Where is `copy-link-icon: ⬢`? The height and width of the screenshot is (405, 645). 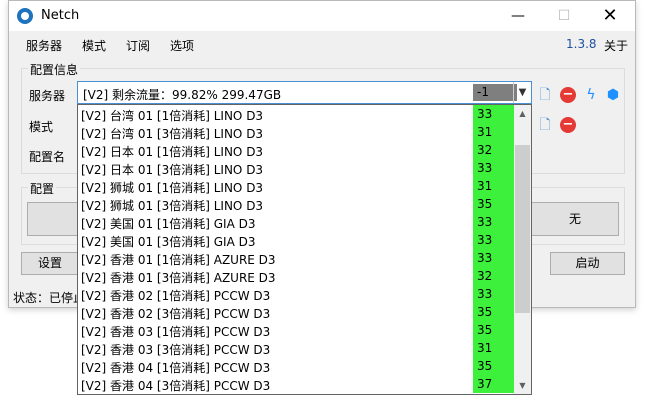 copy-link-icon: ⬢ is located at coordinates (613, 95).